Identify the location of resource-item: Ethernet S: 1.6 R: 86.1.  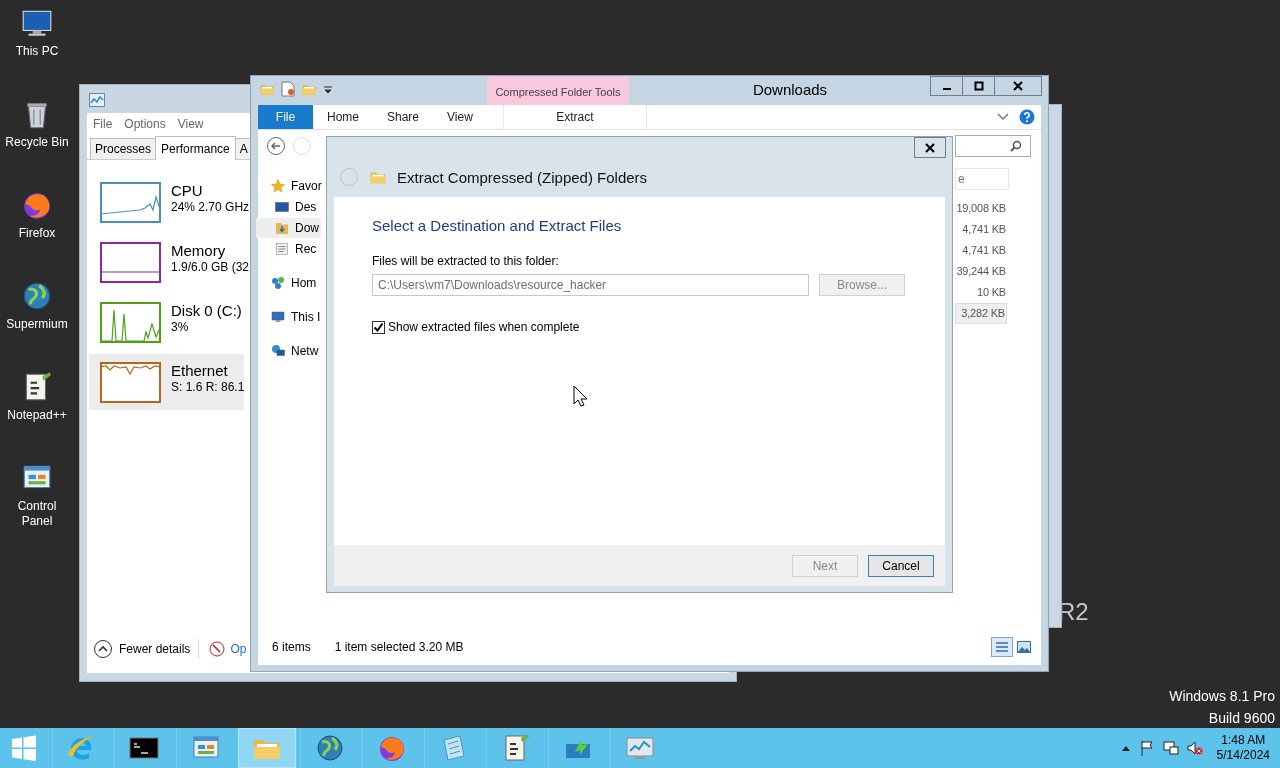
(166, 382).